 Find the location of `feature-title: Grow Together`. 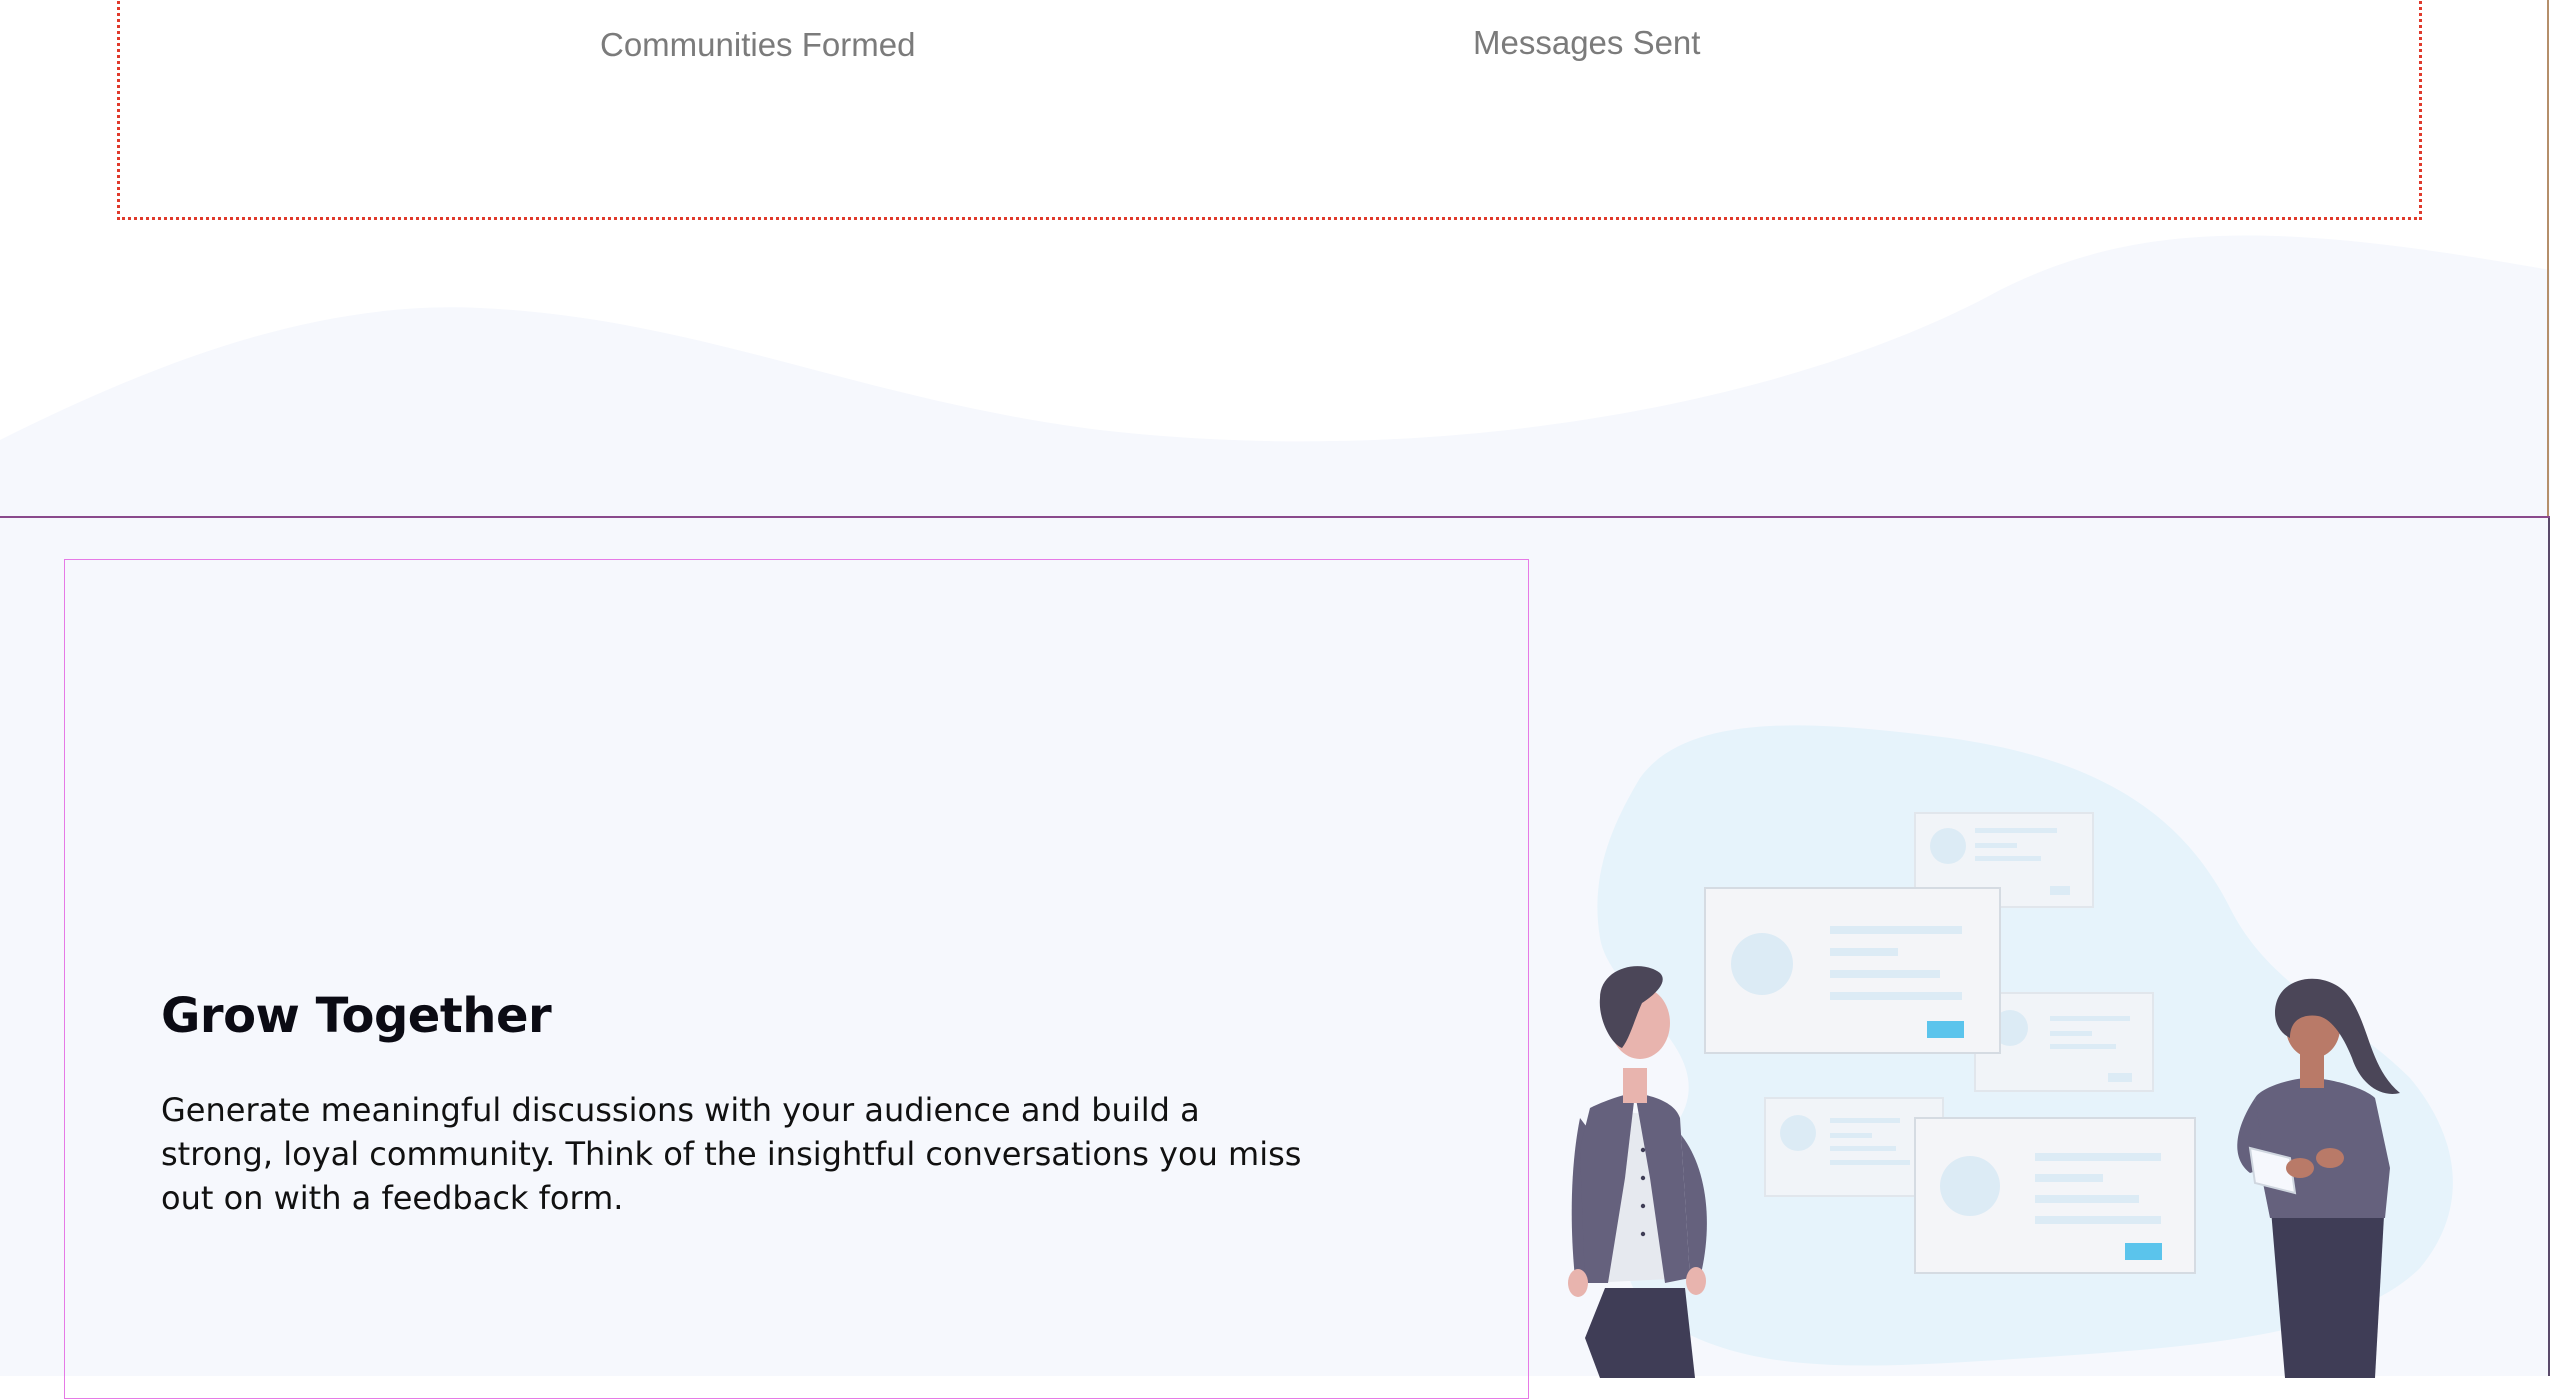

feature-title: Grow Together is located at coordinates (356, 1016).